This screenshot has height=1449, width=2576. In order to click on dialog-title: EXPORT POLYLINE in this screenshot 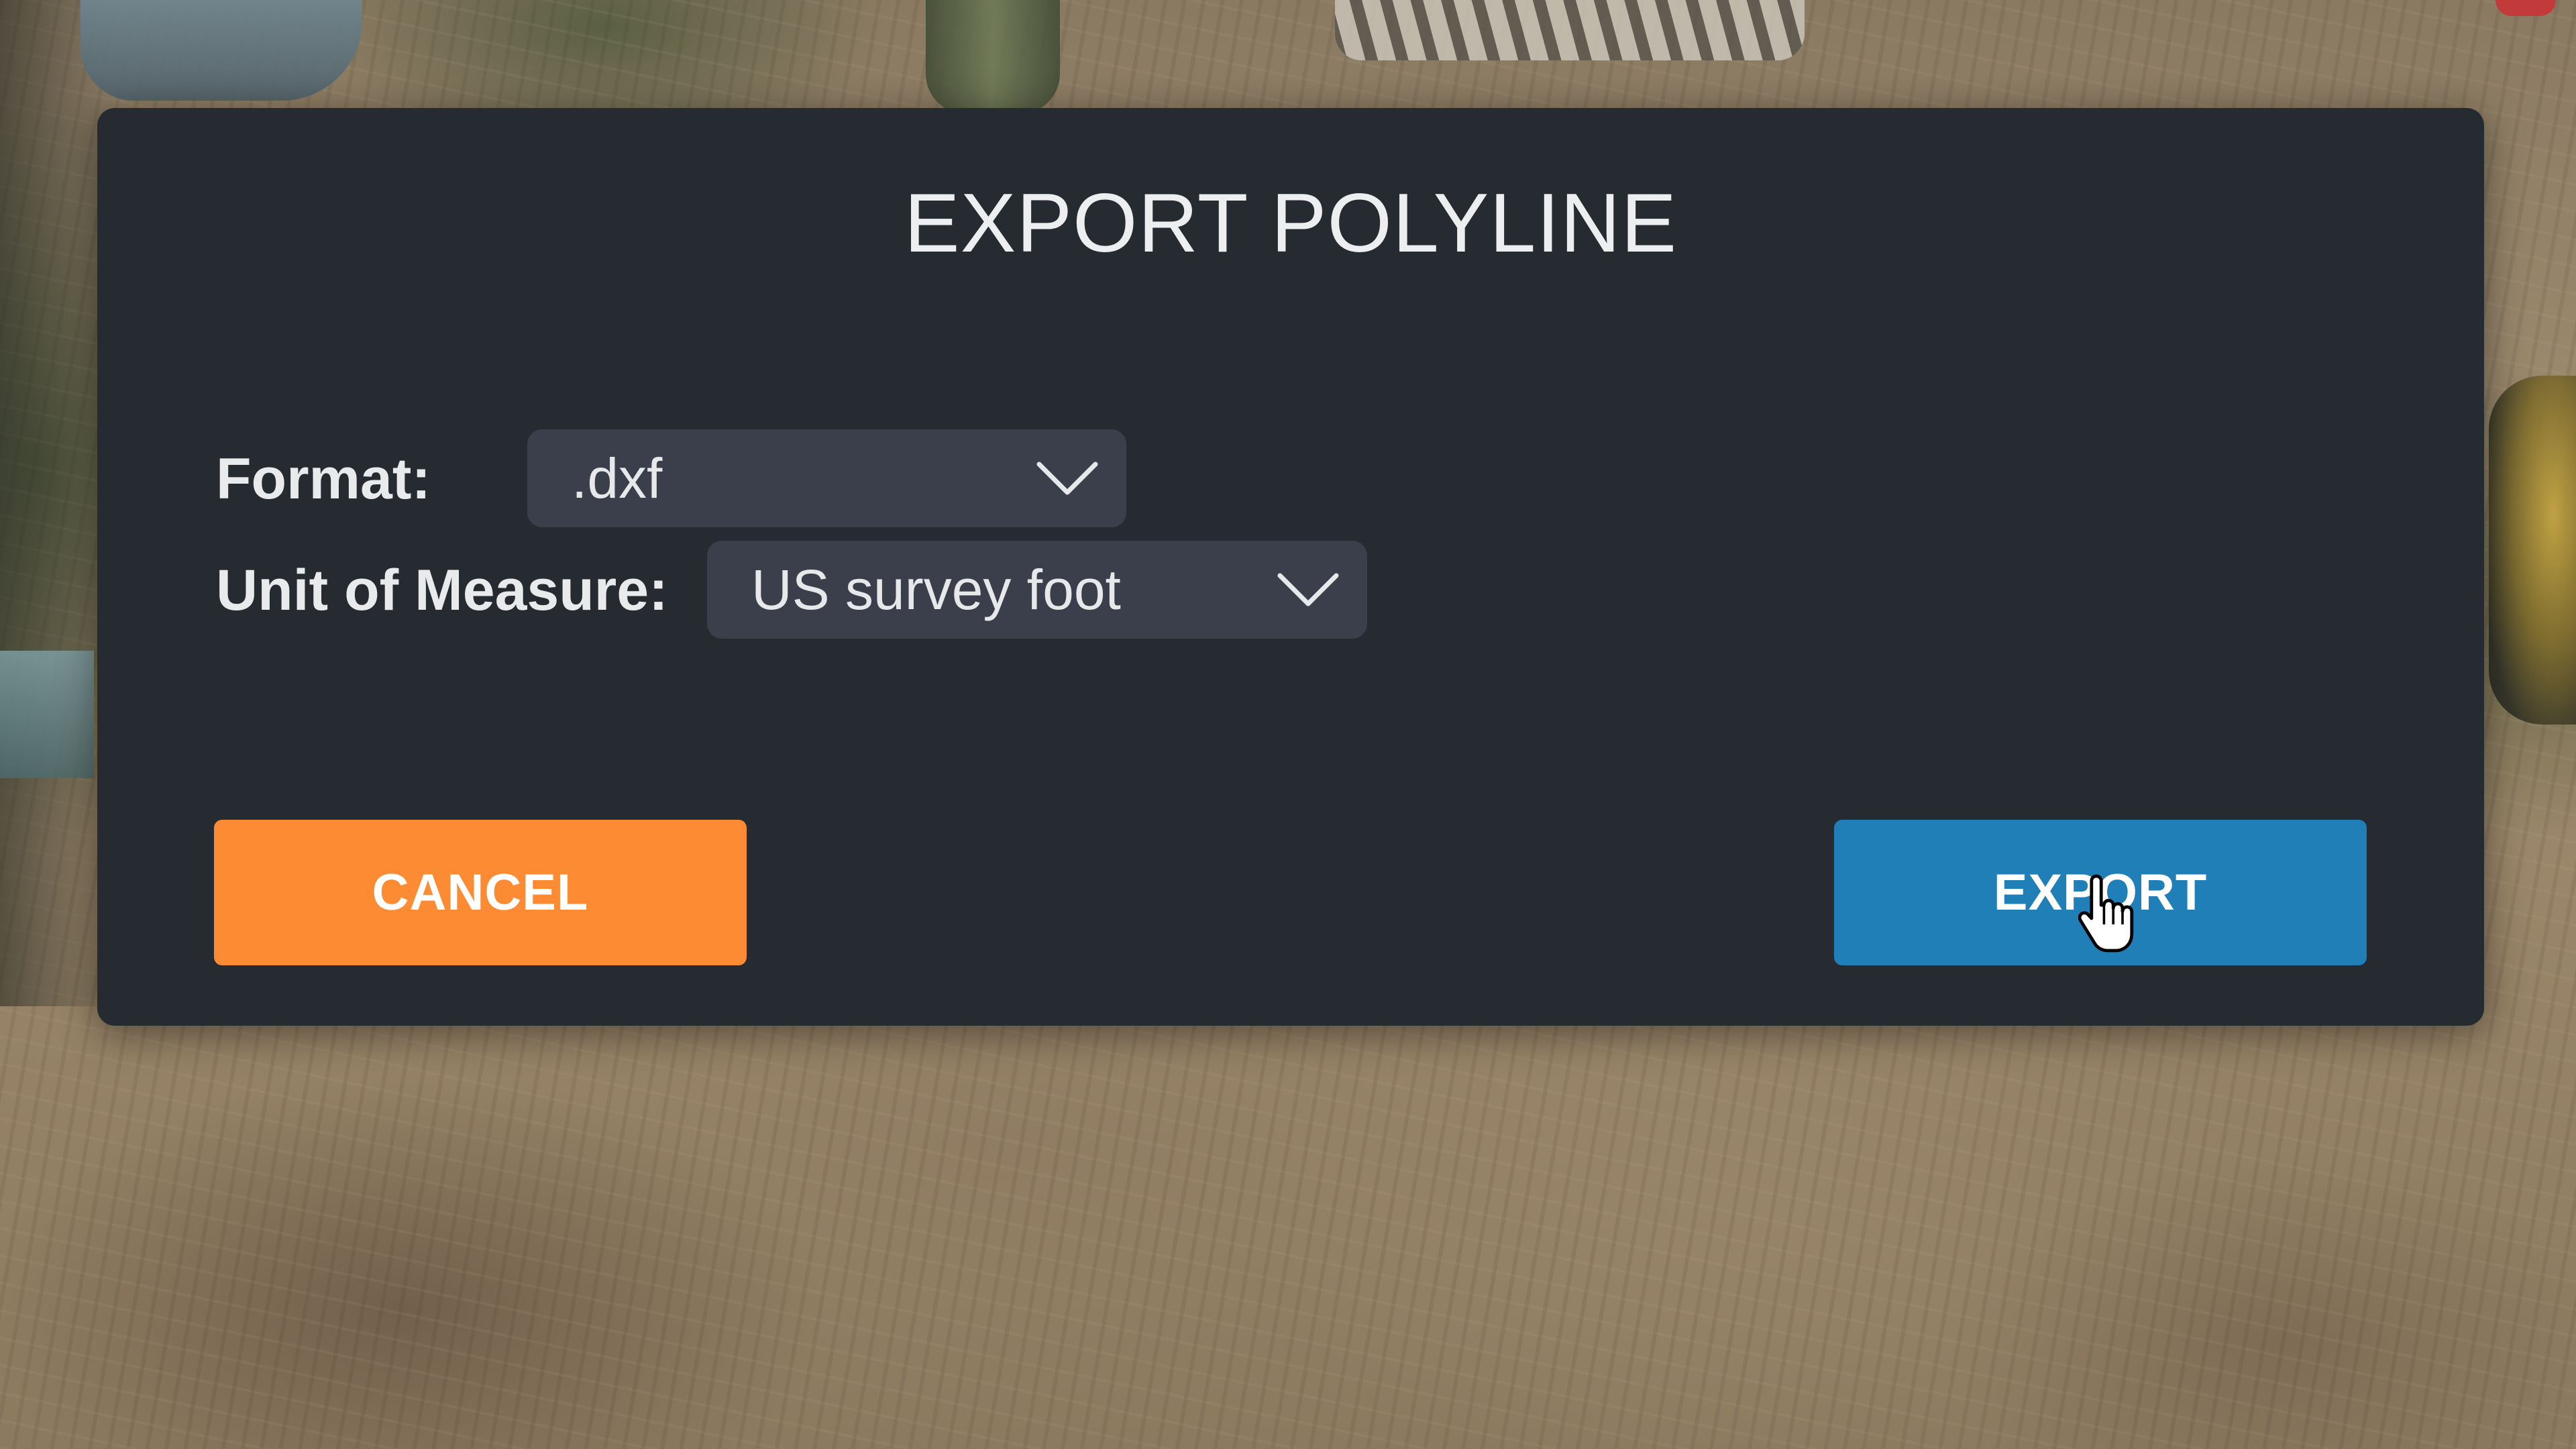, I will do `click(1291, 223)`.